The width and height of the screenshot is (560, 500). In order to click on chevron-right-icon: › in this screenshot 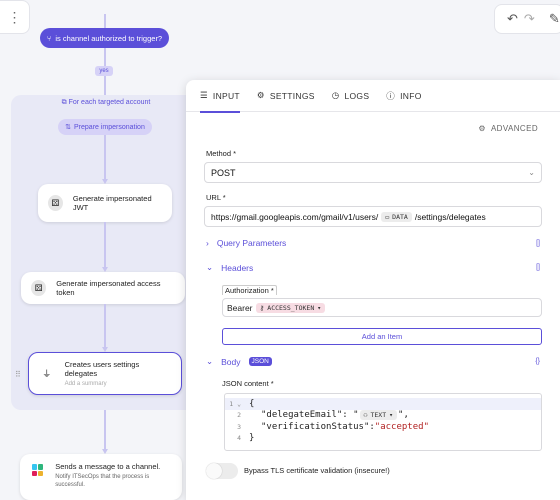, I will do `click(207, 243)`.